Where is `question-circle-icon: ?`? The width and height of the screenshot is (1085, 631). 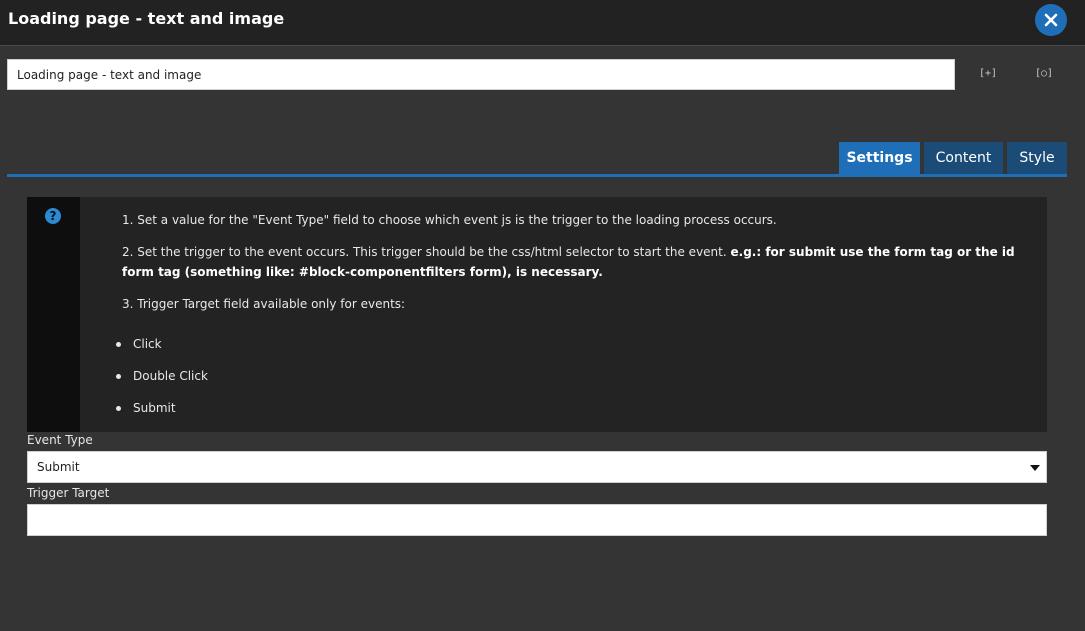 question-circle-icon: ? is located at coordinates (53, 216).